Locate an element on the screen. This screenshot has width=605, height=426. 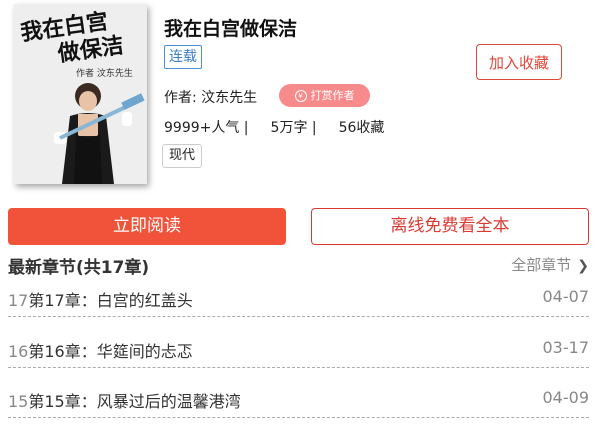
chapter-title: 15第15章：风暴过后的温馨港湾 is located at coordinates (124, 400).